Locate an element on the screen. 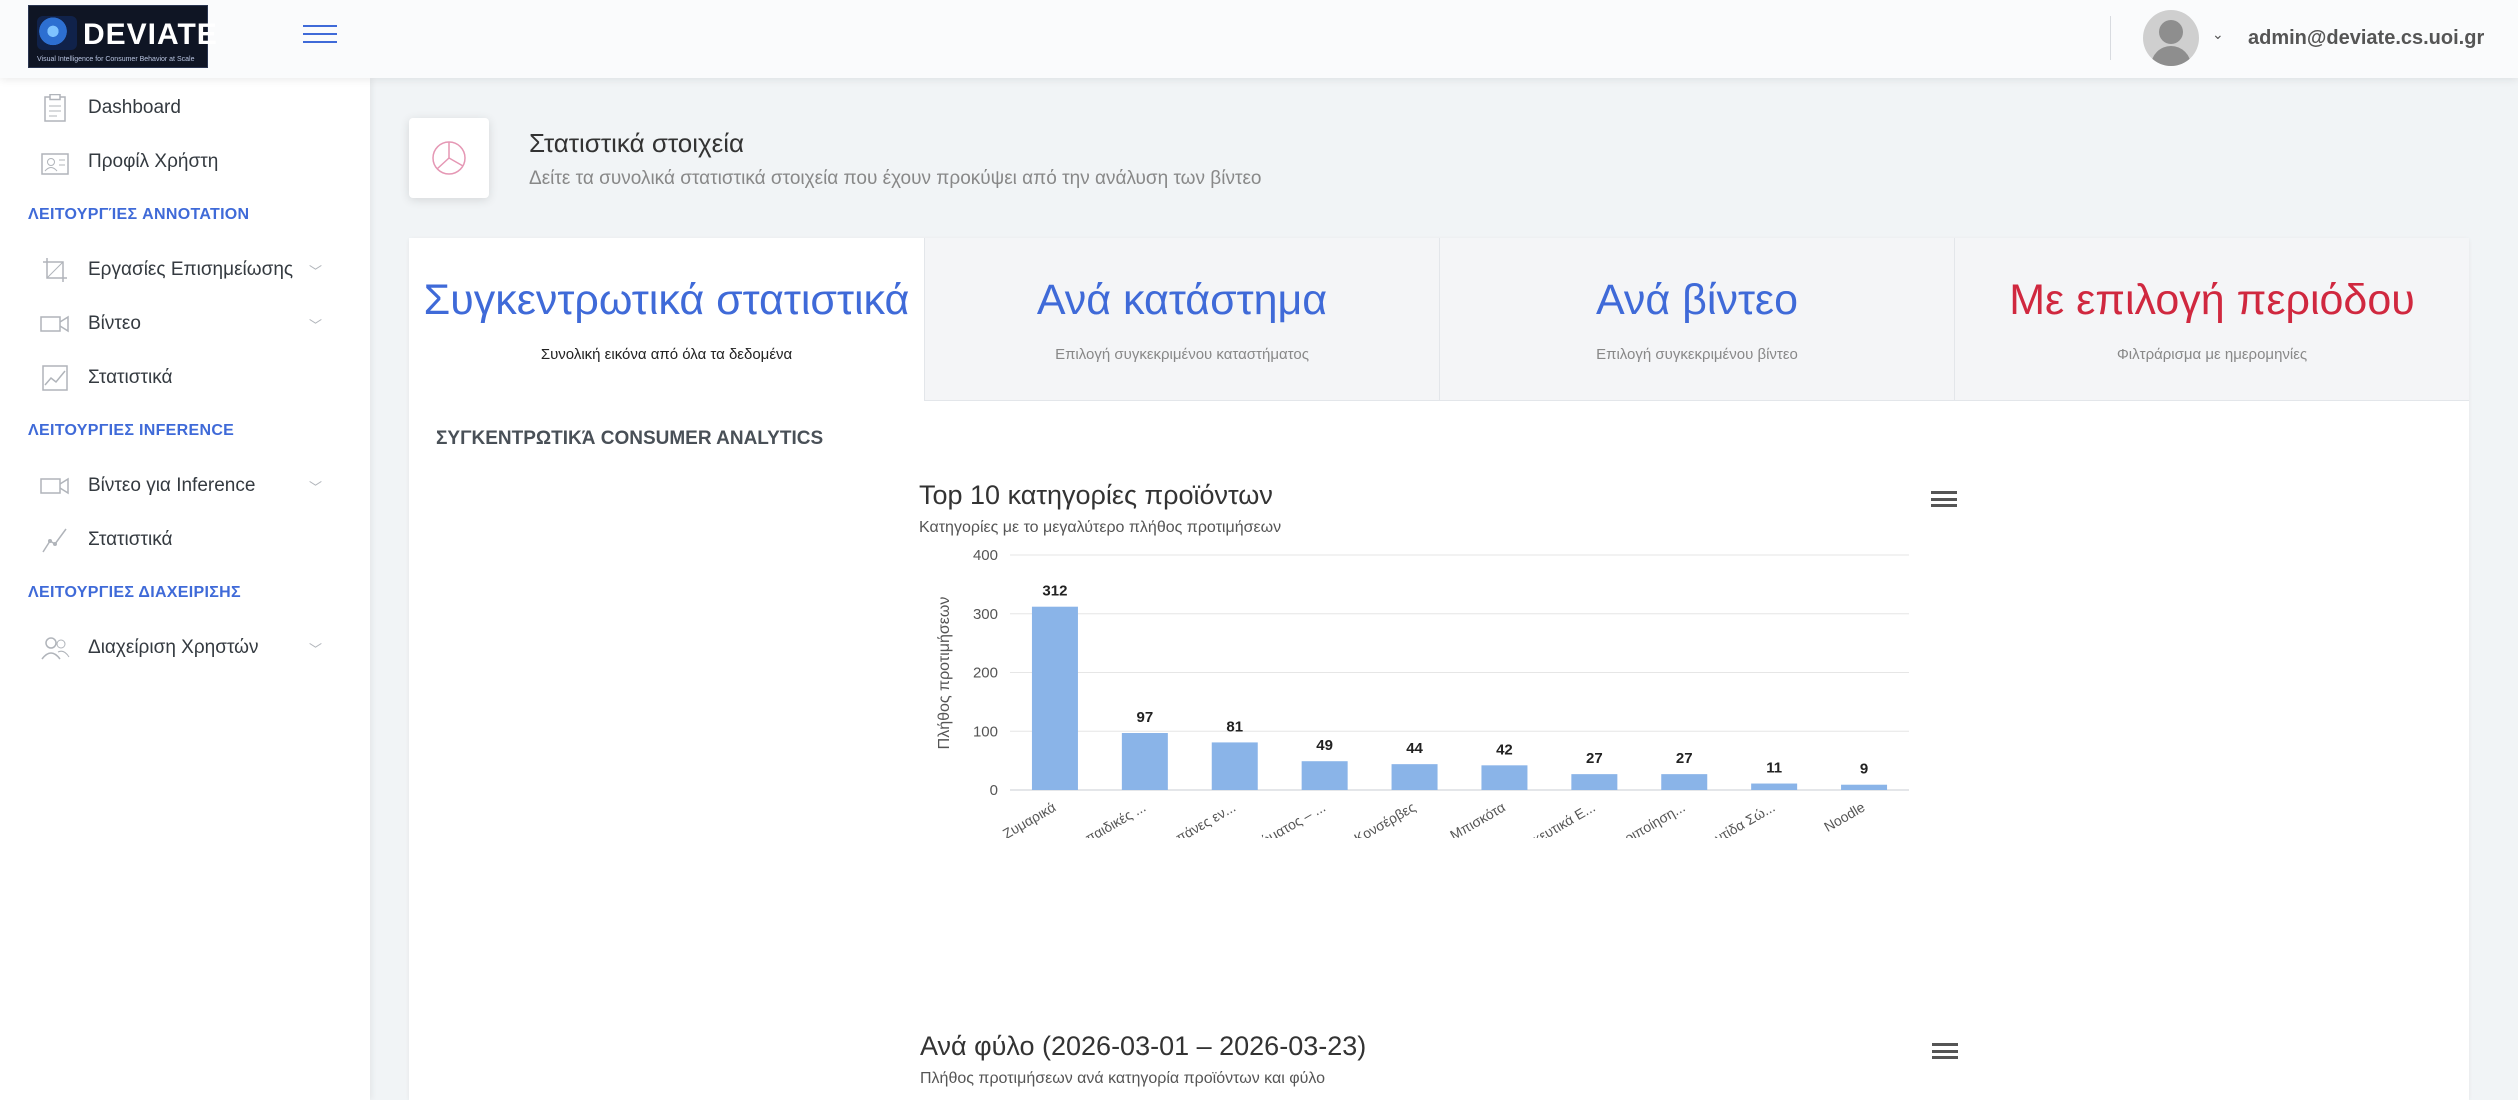 The height and width of the screenshot is (1100, 2518). page-title: Στατιστικά στοιχεία is located at coordinates (637, 143).